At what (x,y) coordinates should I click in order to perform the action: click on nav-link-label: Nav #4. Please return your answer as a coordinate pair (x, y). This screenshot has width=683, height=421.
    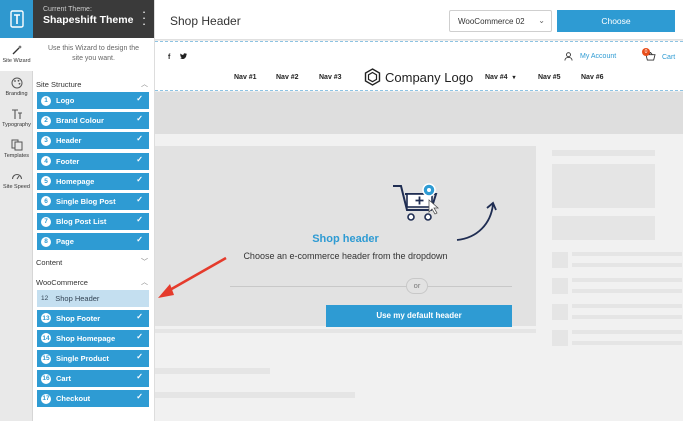
    Looking at the image, I should click on (496, 77).